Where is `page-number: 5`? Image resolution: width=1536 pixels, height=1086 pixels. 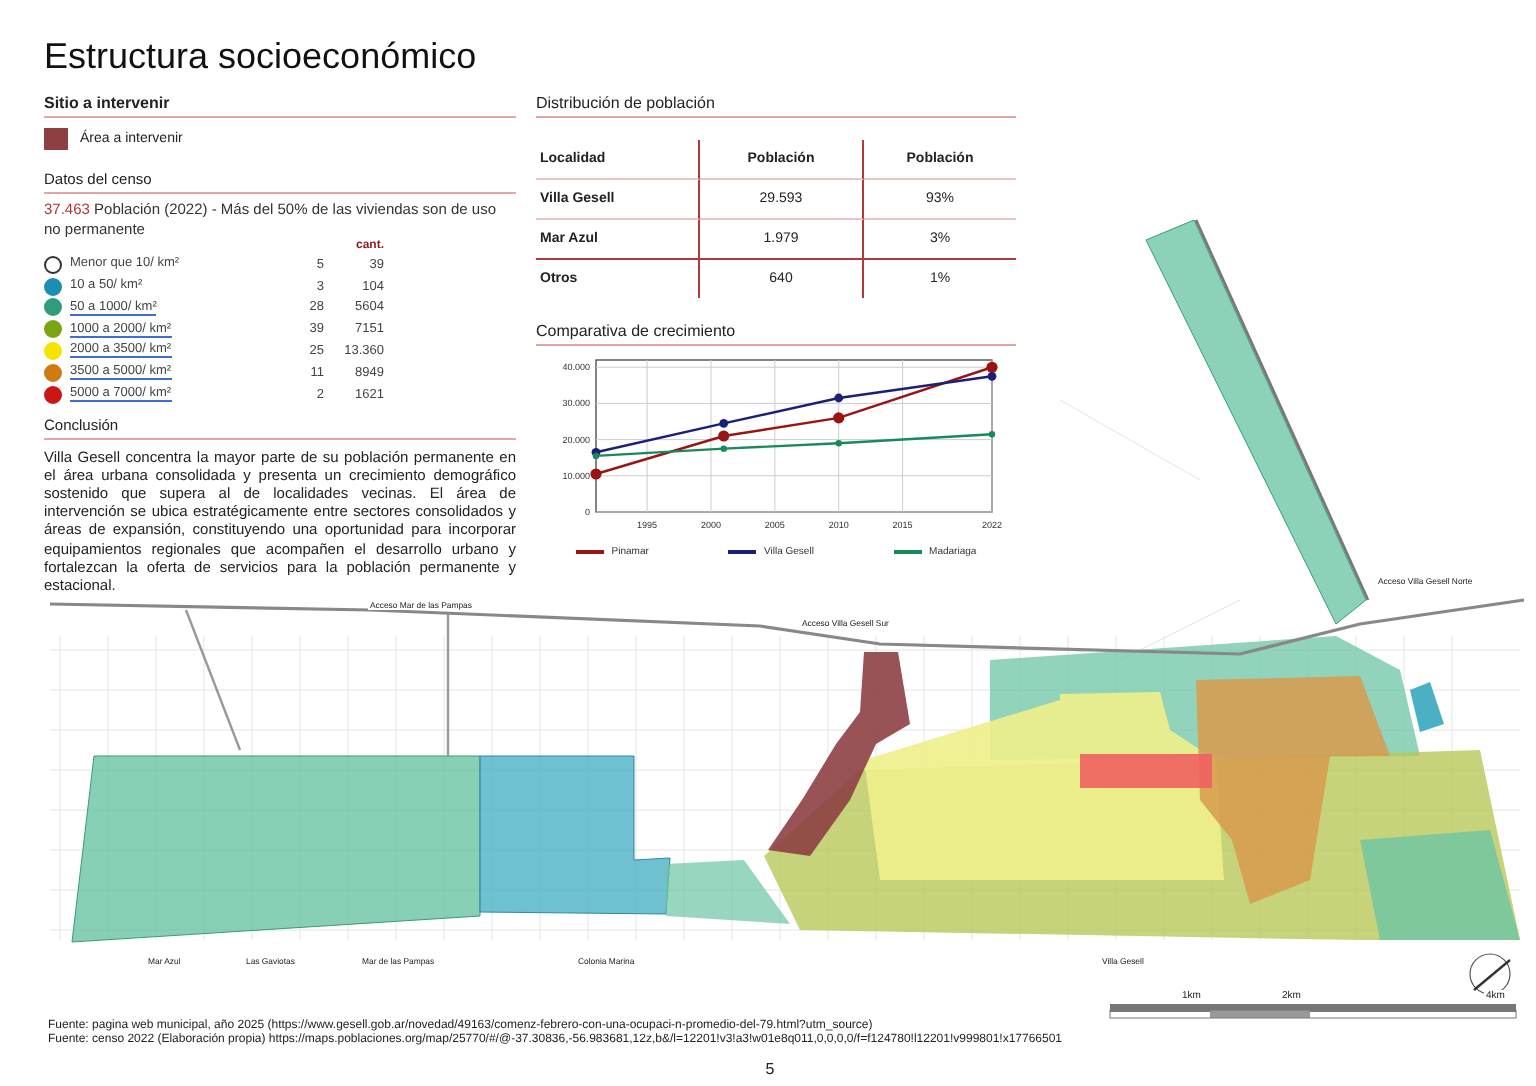 page-number: 5 is located at coordinates (770, 1069).